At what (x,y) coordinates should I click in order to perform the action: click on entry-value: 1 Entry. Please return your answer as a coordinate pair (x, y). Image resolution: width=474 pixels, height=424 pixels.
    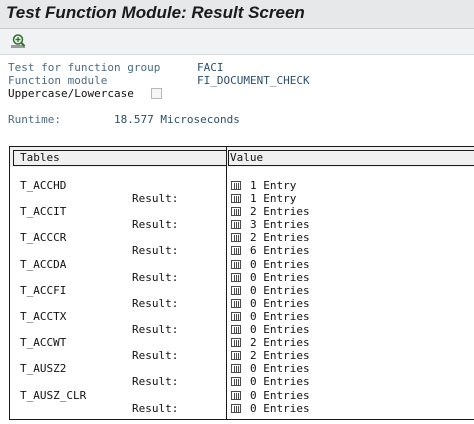
    Looking at the image, I should click on (273, 185).